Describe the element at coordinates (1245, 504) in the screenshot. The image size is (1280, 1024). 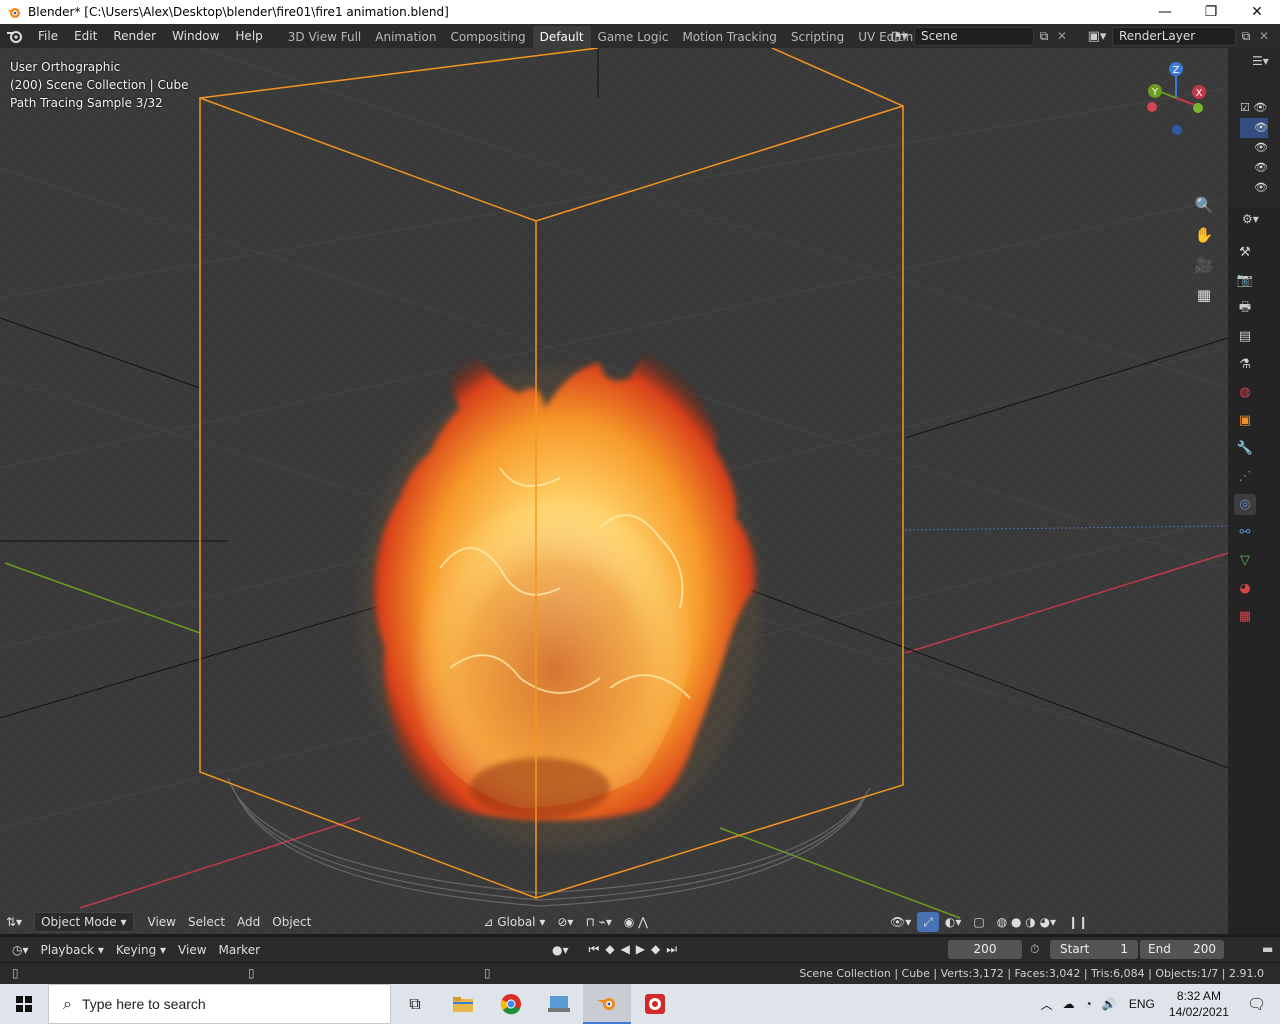
I see `physics-tab-icon: ◎` at that location.